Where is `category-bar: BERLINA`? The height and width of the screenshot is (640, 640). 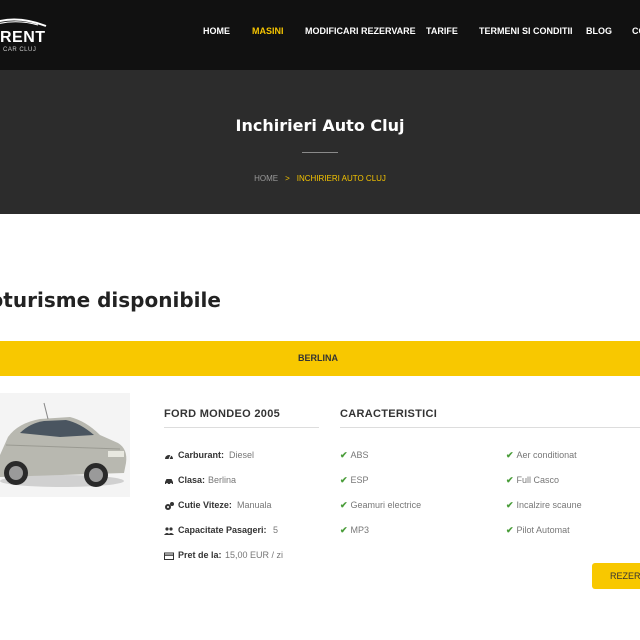 category-bar: BERLINA is located at coordinates (320, 358).